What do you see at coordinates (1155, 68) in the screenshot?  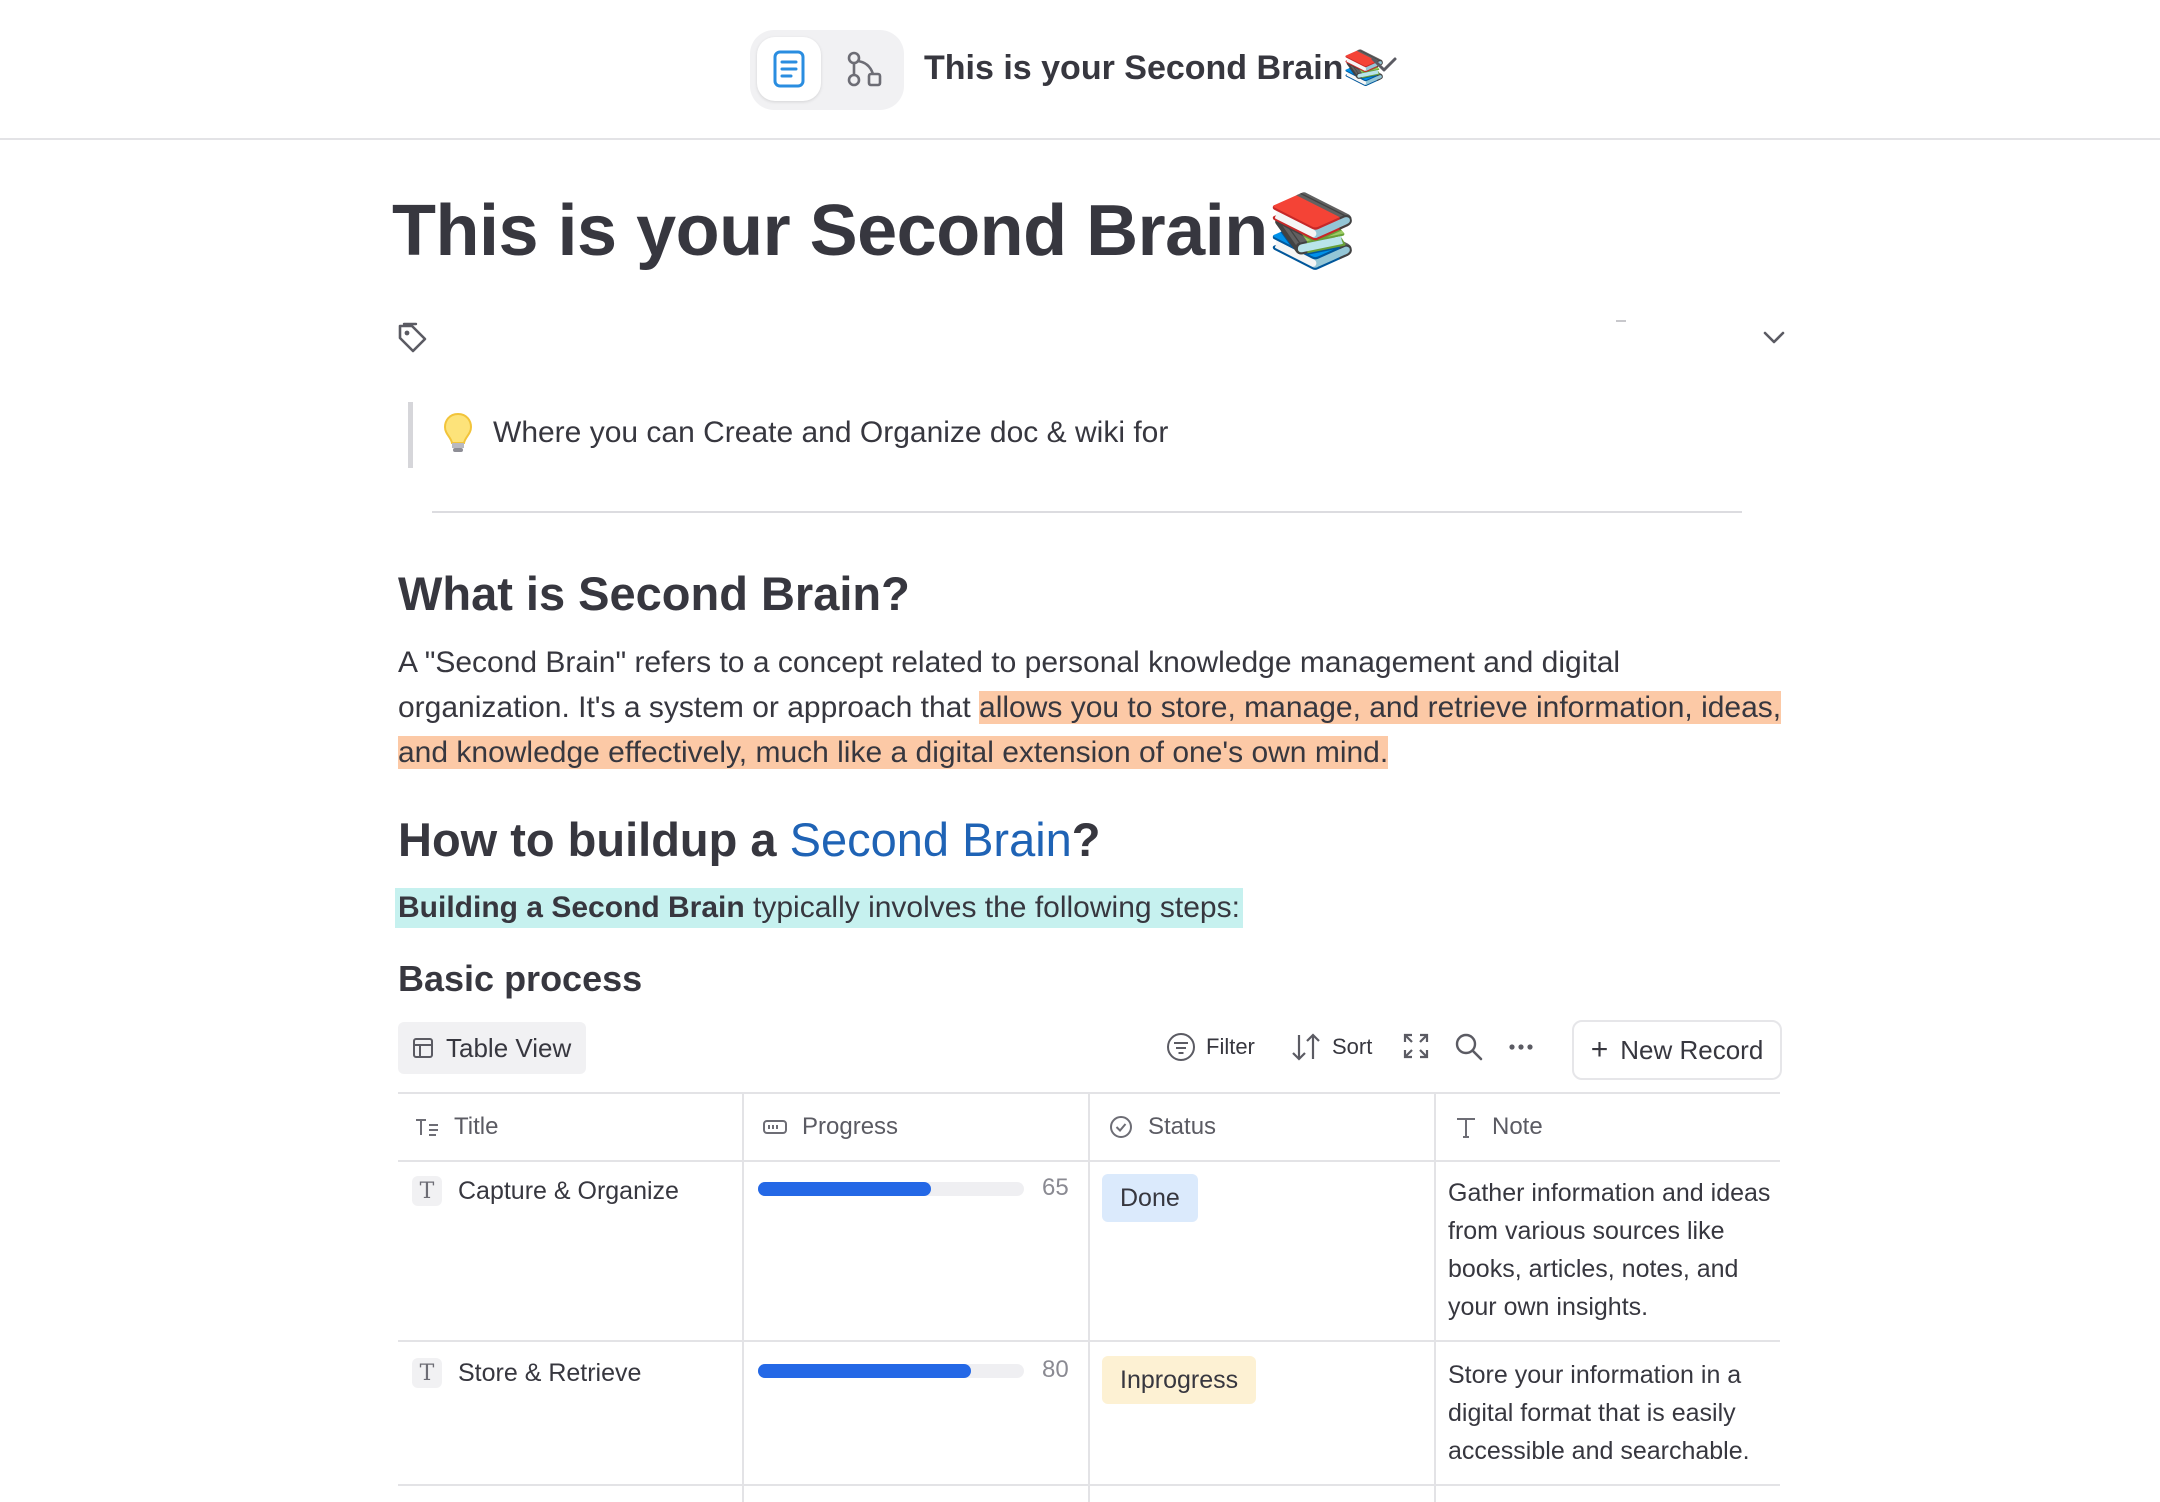 I see `header-title: This is your Second Brain📚` at bounding box center [1155, 68].